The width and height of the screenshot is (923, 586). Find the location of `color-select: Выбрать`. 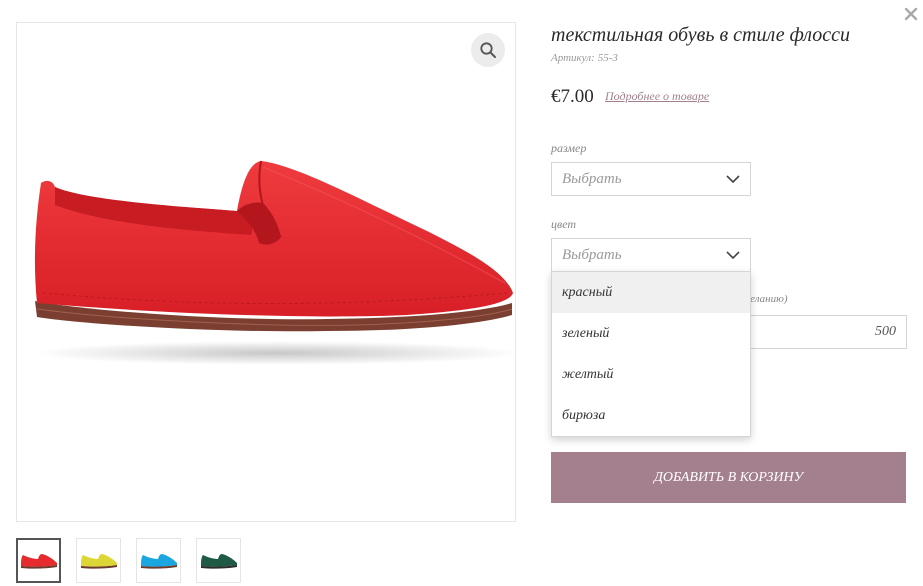

color-select: Выбрать is located at coordinates (651, 255).